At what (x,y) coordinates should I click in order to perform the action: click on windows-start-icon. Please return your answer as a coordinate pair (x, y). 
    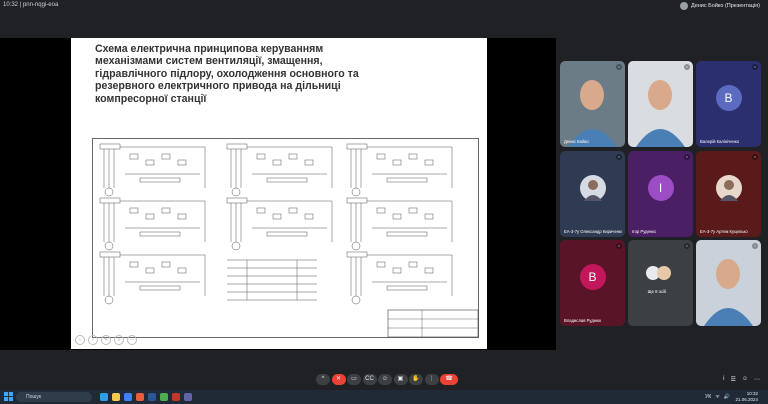
    Looking at the image, I should click on (8, 396).